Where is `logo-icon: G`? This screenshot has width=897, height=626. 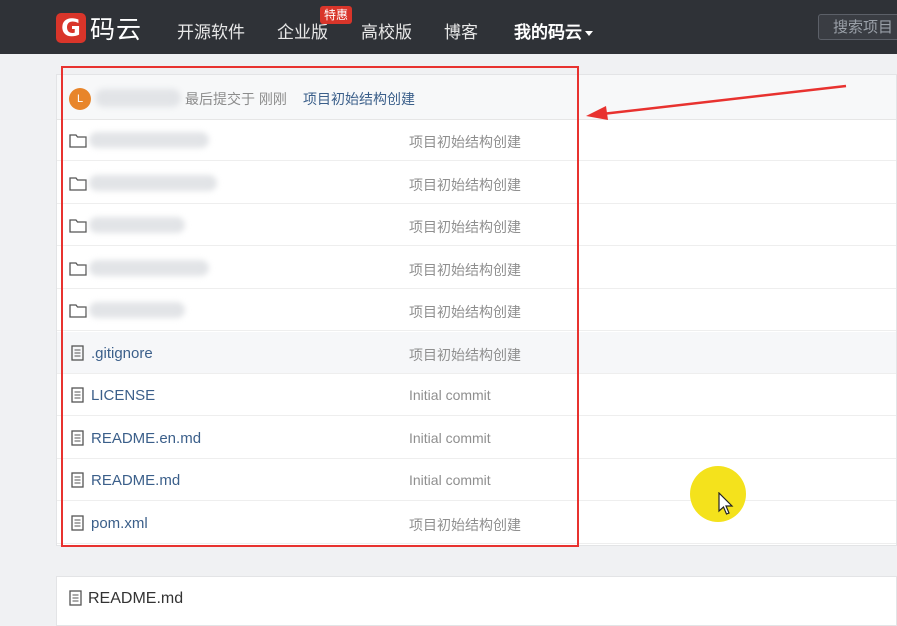
logo-icon: G is located at coordinates (71, 28).